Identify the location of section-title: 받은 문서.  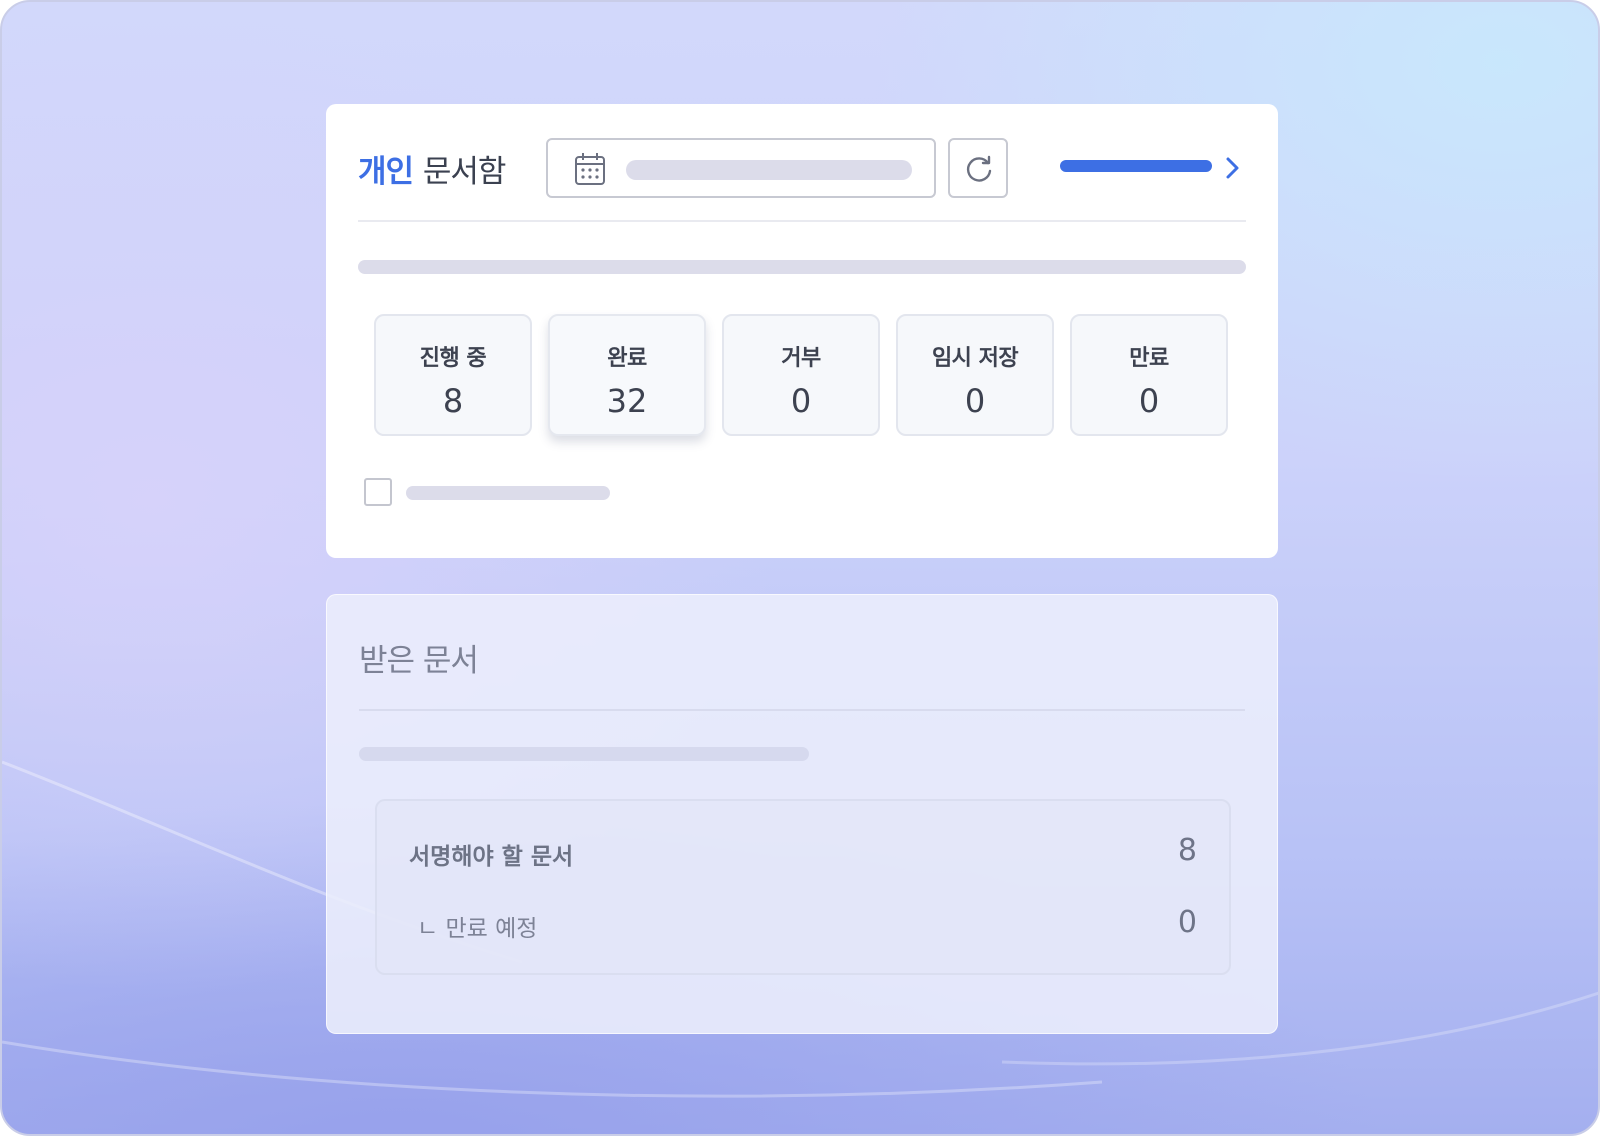
(419, 661).